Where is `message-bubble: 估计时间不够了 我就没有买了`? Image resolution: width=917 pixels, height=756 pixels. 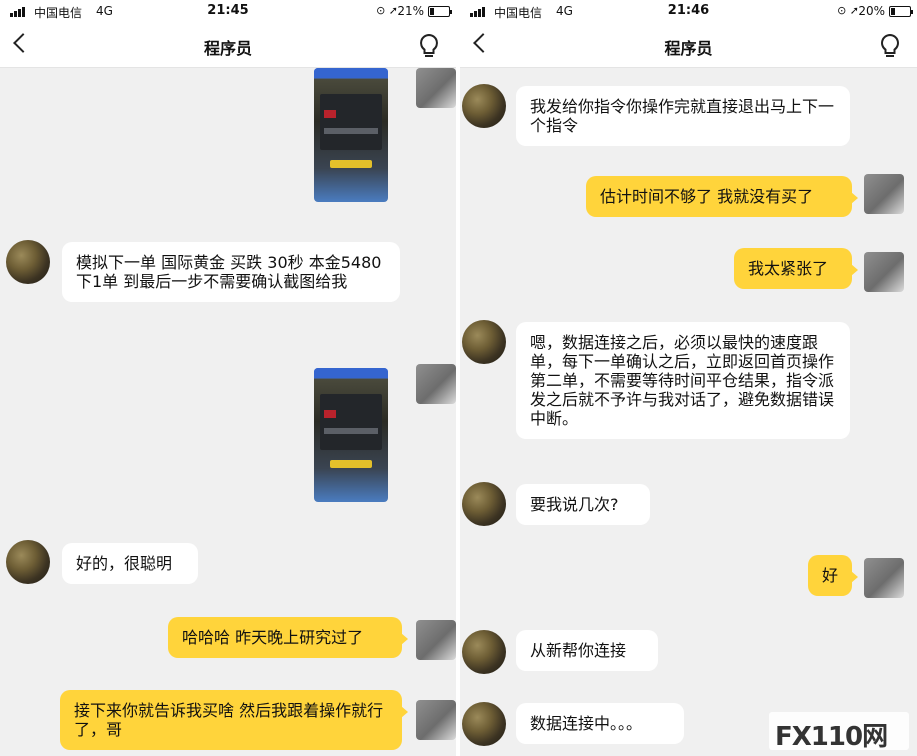
message-bubble: 估计时间不够了 我就没有买了 is located at coordinates (722, 196).